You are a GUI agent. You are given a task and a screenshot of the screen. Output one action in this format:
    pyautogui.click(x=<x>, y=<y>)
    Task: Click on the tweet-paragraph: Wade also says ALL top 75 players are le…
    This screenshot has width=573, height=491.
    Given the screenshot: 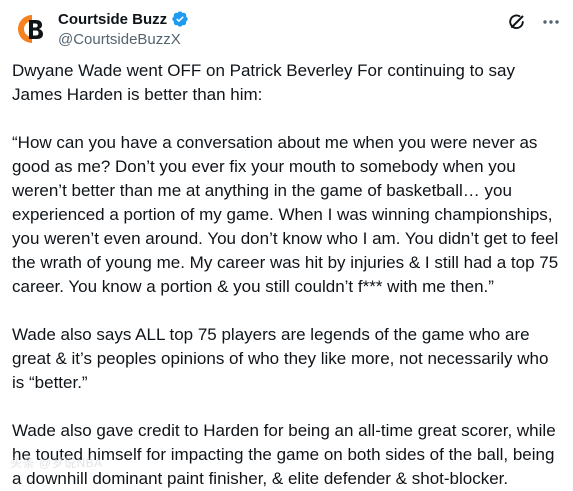 What is the action you would take?
    pyautogui.click(x=280, y=358)
    